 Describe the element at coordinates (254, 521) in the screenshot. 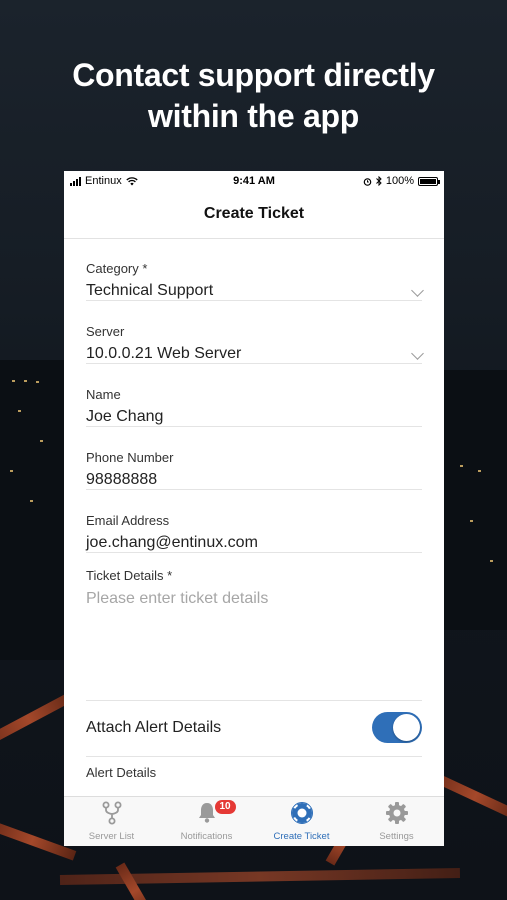

I see `email-field: Email Address joe.chang@entinux.com` at that location.